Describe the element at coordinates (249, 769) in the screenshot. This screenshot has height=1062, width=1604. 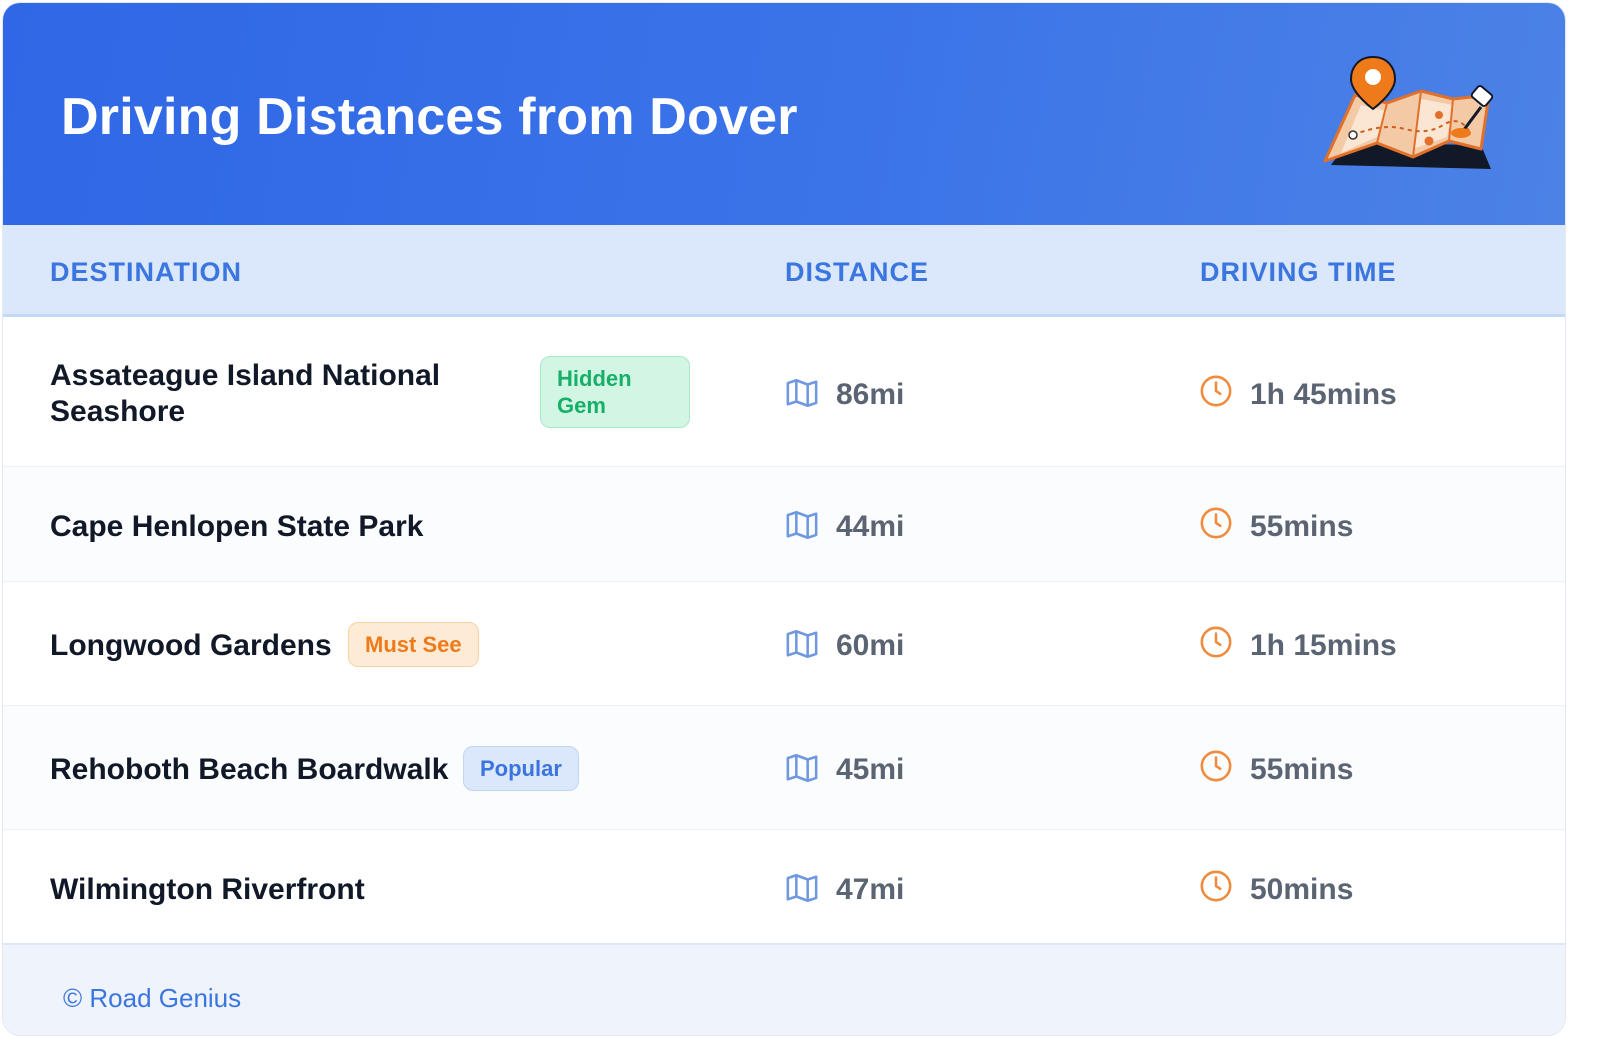
I see `destination-name: Rehoboth Beach Boardwalk` at that location.